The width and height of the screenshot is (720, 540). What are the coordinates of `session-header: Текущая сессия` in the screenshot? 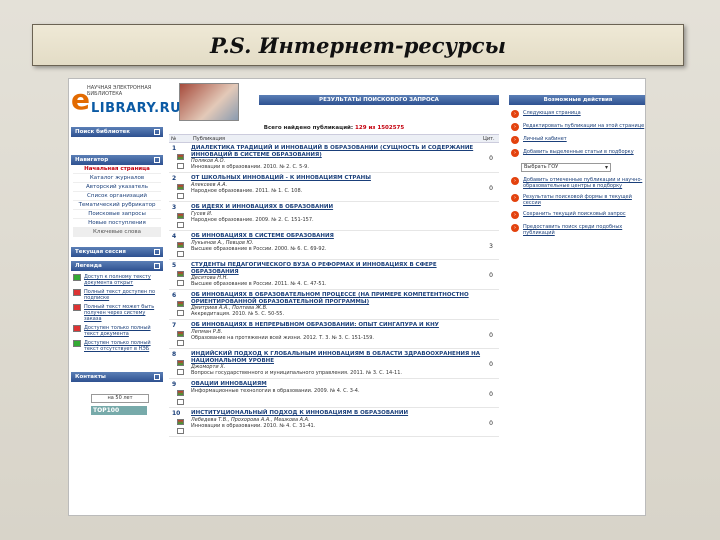 It's located at (117, 252).